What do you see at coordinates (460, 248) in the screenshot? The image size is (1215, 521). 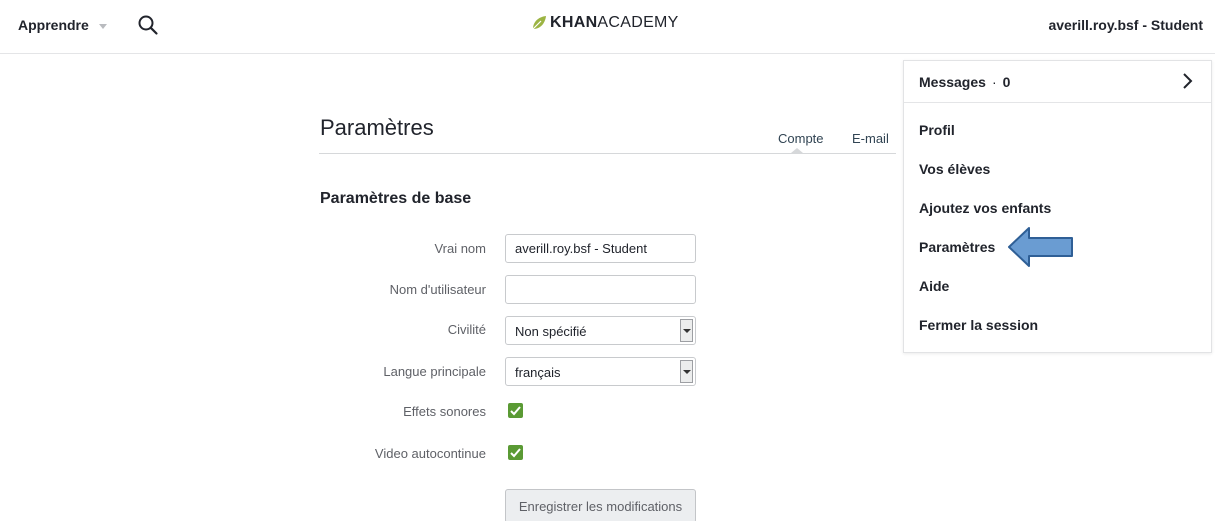 I see `real-name-label: Vrai nom` at bounding box center [460, 248].